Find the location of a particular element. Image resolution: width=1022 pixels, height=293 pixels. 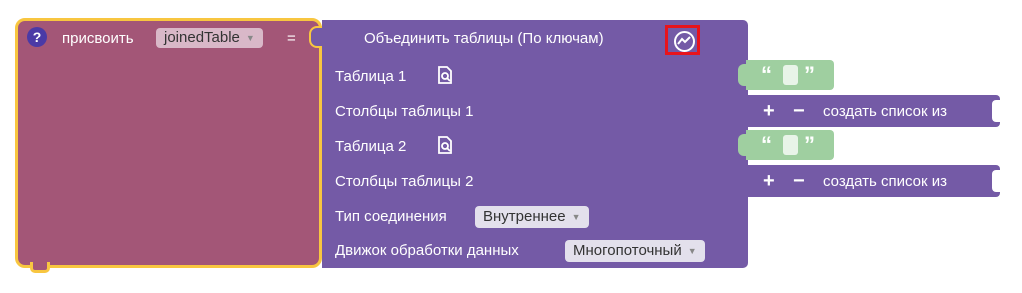

help-icon: ? is located at coordinates (37, 37).